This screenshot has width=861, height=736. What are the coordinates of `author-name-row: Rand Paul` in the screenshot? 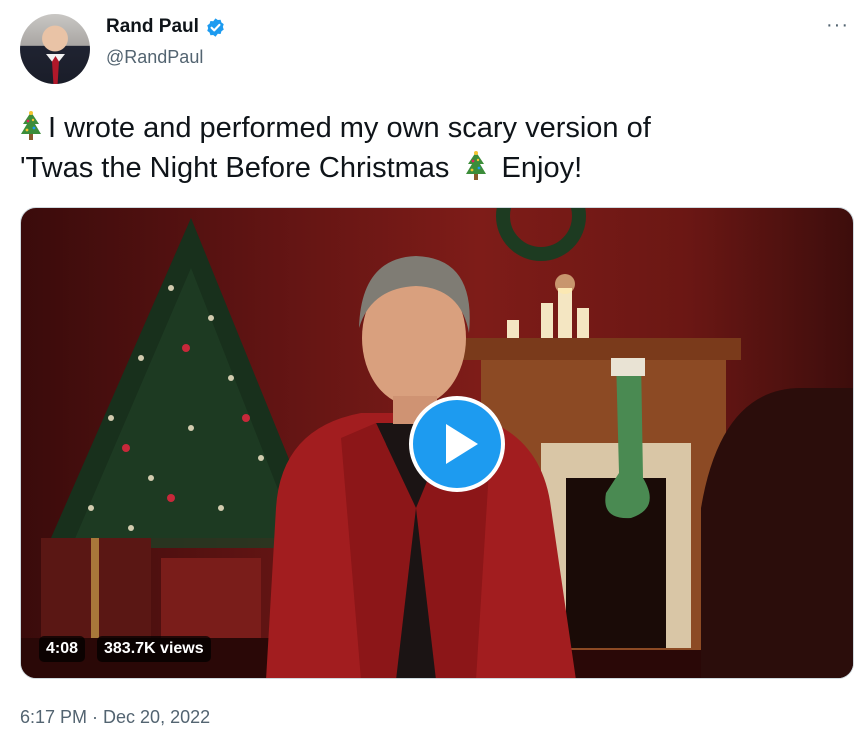 It's located at (166, 27).